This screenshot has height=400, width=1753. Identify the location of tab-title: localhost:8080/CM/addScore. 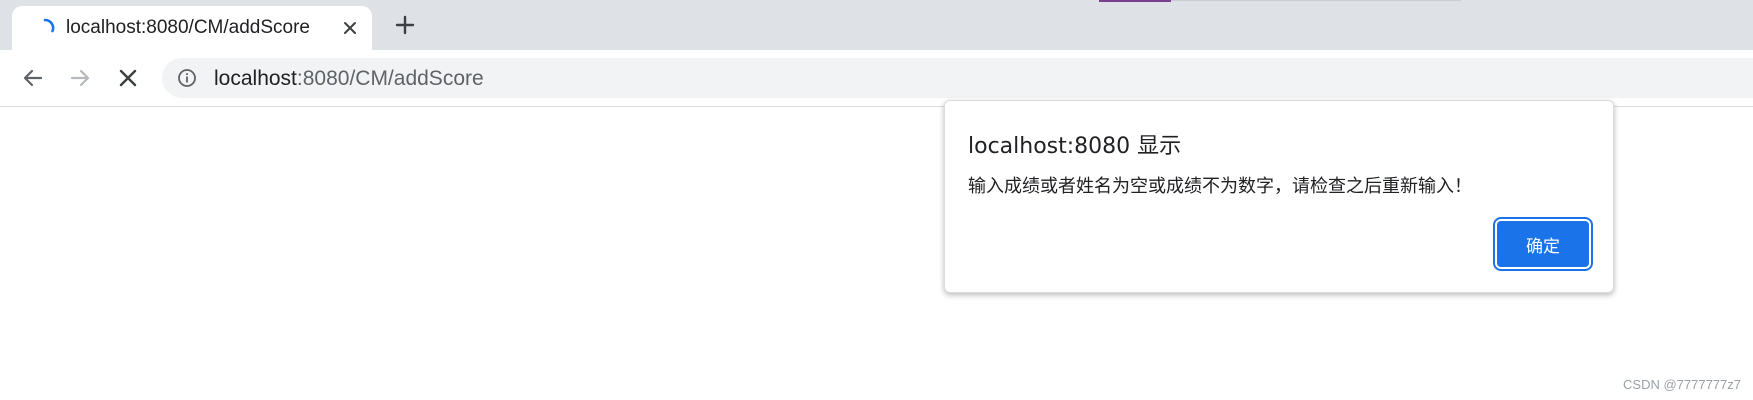
(188, 27).